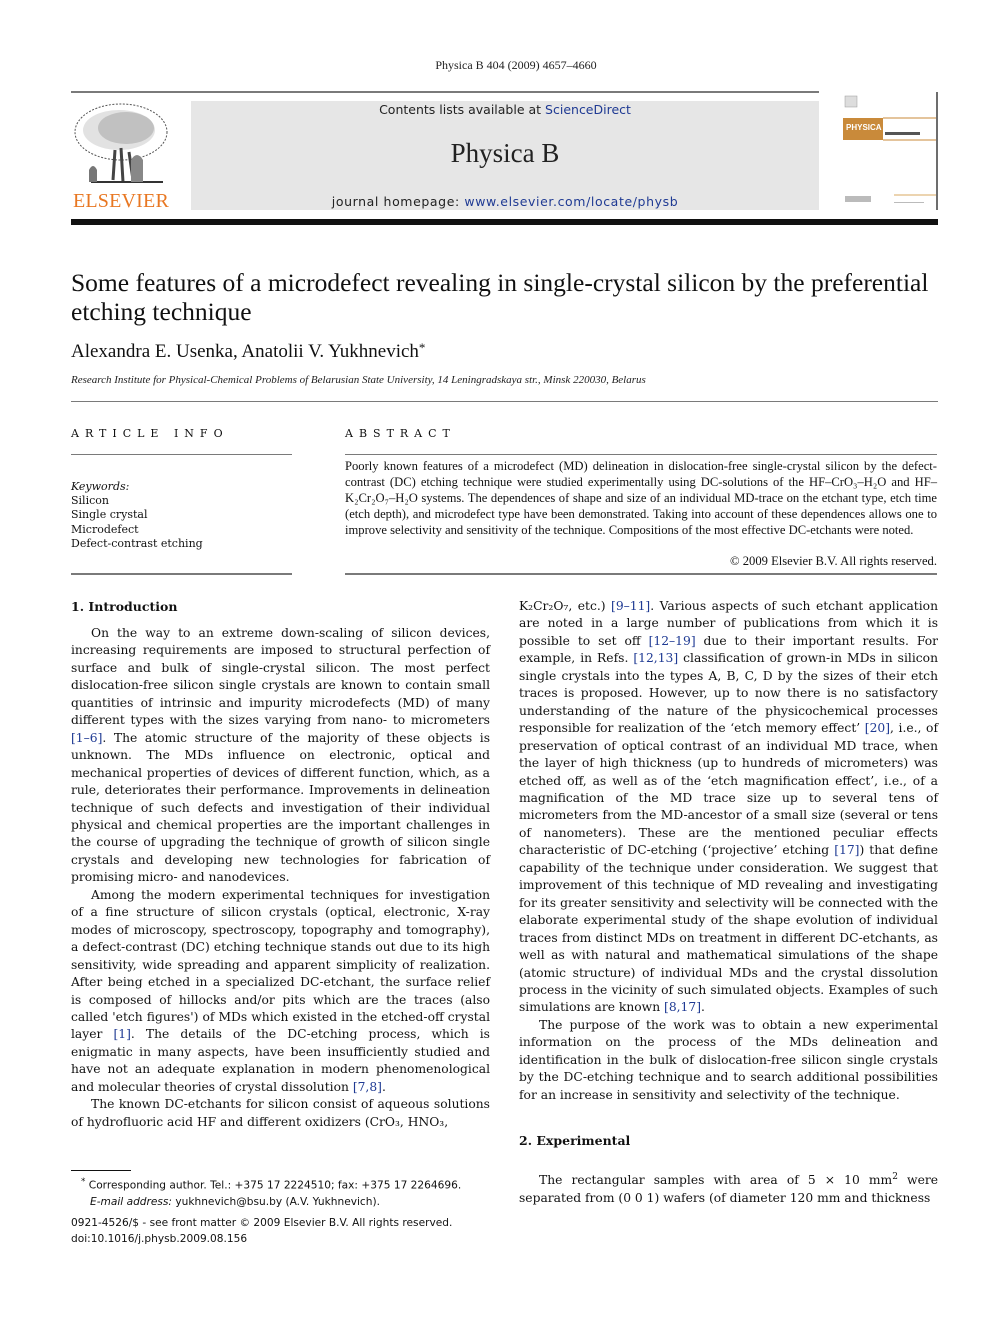  I want to click on doi-link: doi:10.1016/j.physb.2009.08.156, so click(261, 1240).